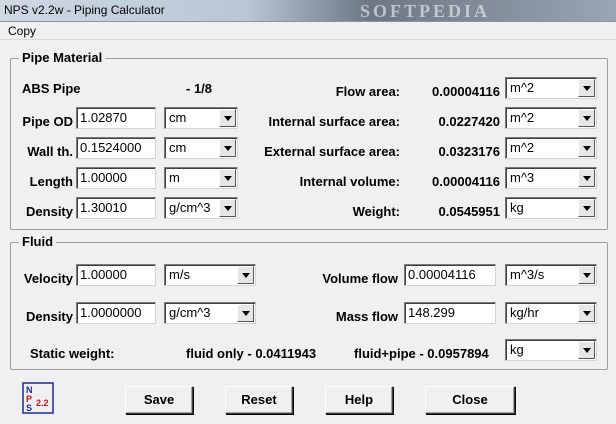 The image size is (616, 424). Describe the element at coordinates (360, 278) in the screenshot. I see `volume-flow-label: Volume flow` at that location.